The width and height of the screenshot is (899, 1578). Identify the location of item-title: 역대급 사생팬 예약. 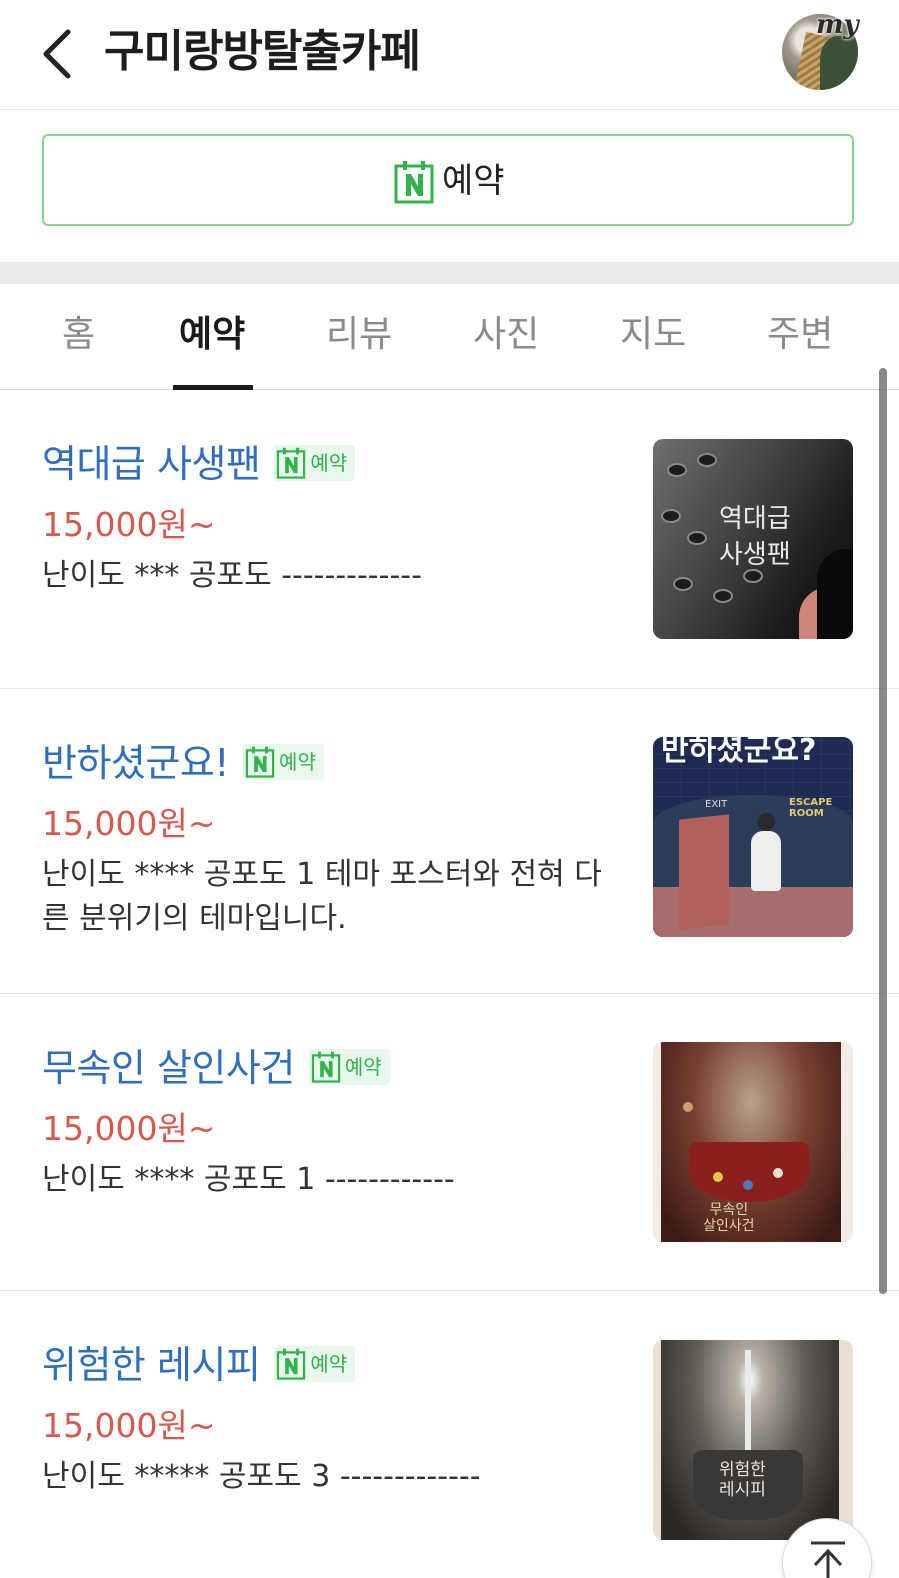
(199, 464).